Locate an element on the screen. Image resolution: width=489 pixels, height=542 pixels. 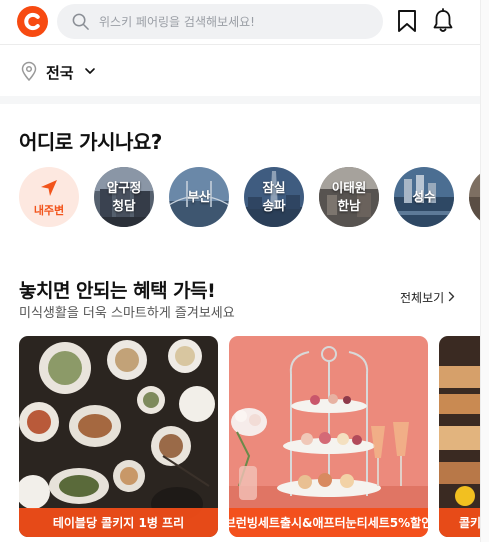
destination-list: 내주변 압구정 청담 부산 잠실 송파 이태원 한남 성수 is located at coordinates (249, 198).